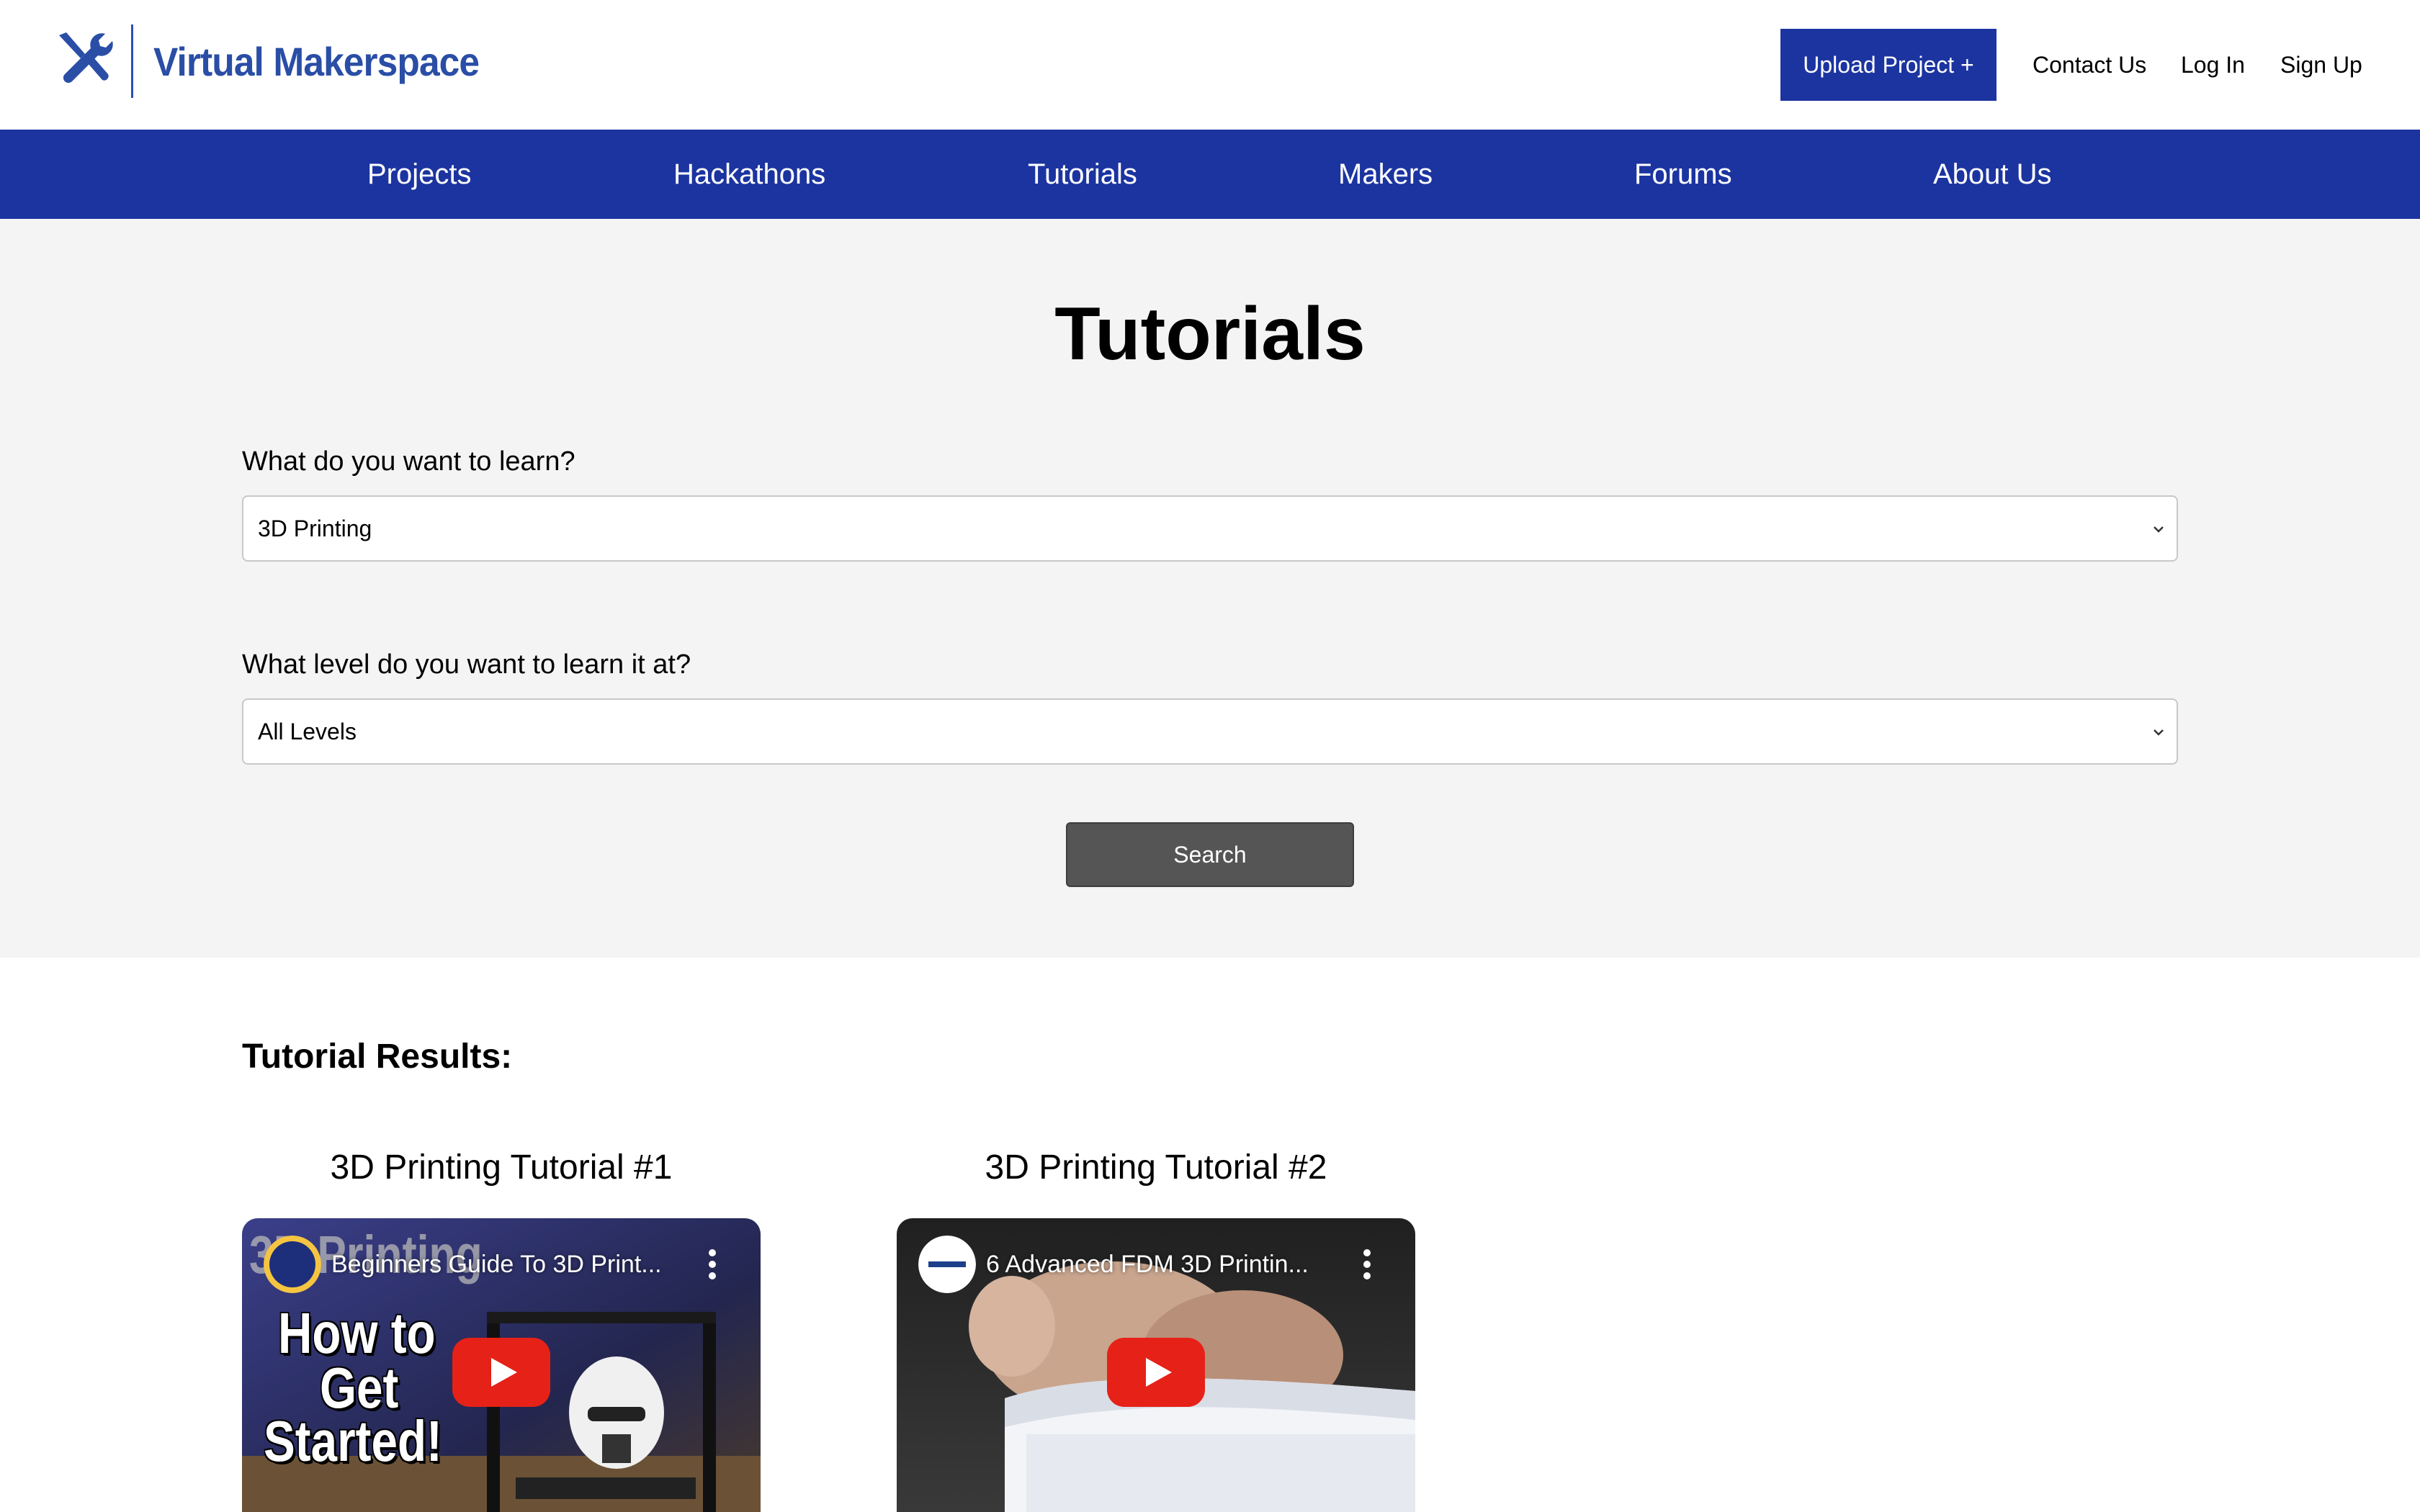 The height and width of the screenshot is (1512, 2420). I want to click on tutorial-2-title: 3D Printing Tutorial #2, so click(1156, 1167).